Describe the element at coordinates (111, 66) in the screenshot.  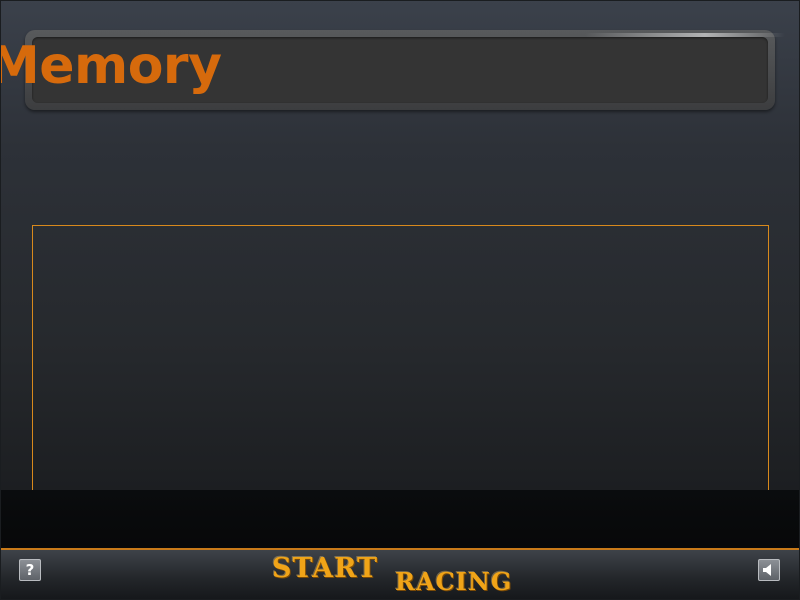
I see `game-title: Memory` at that location.